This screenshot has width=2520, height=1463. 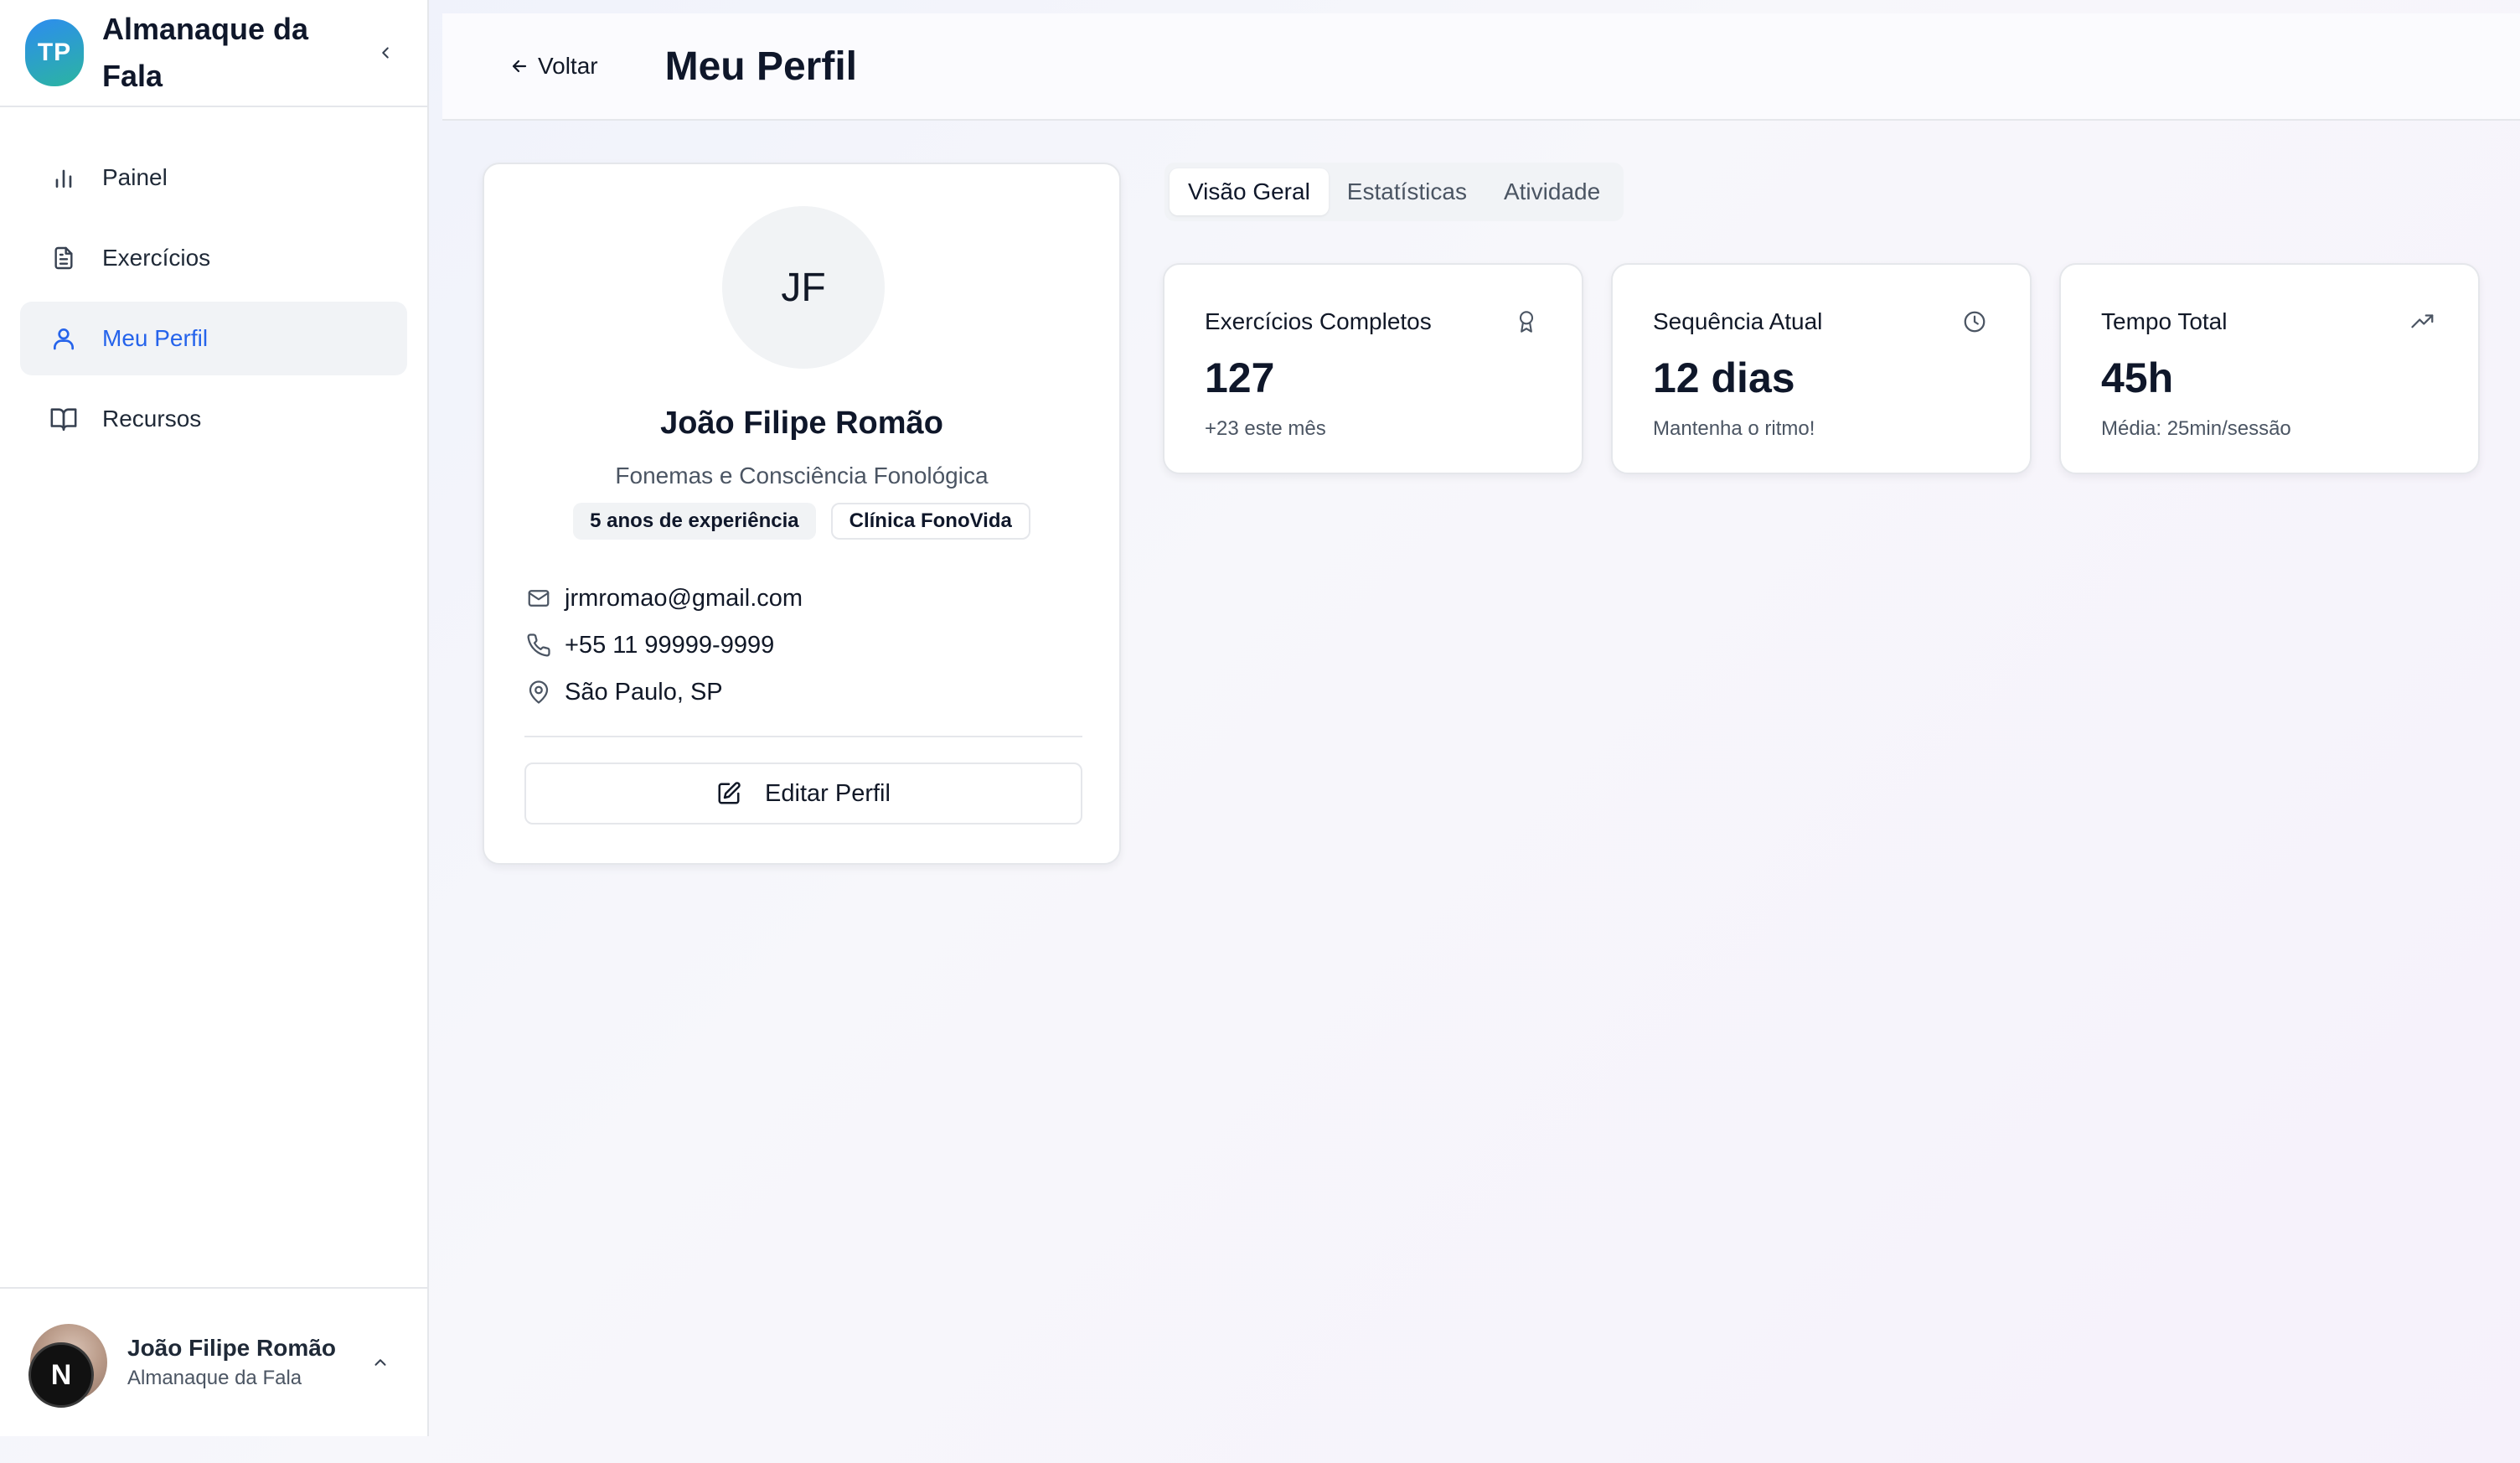 I want to click on tab-atividade: Atividade, so click(x=1552, y=192).